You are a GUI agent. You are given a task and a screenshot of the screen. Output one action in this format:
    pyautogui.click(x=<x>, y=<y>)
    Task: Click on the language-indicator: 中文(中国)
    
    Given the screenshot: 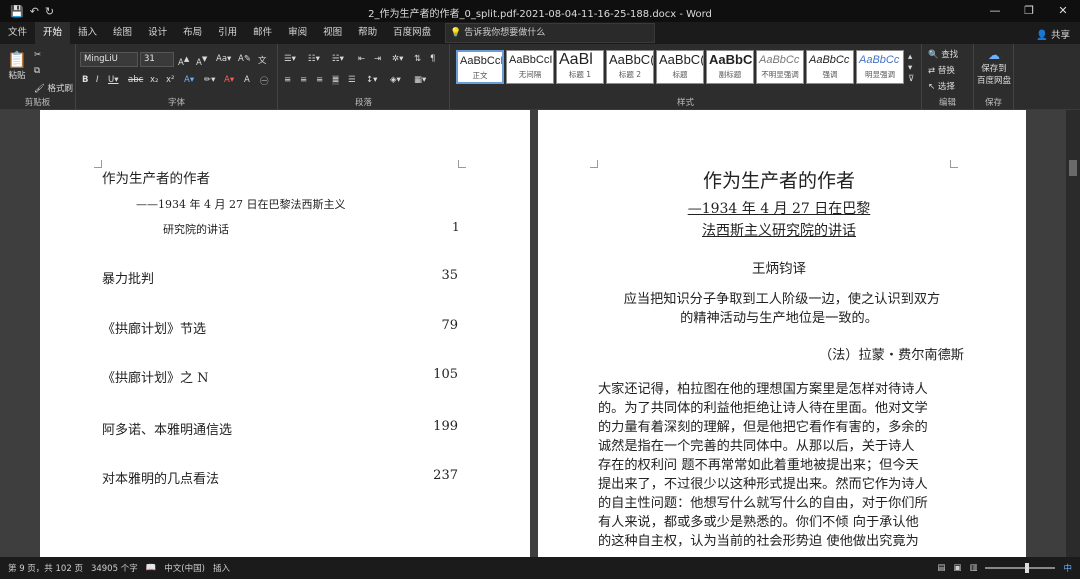 What is the action you would take?
    pyautogui.click(x=184, y=568)
    